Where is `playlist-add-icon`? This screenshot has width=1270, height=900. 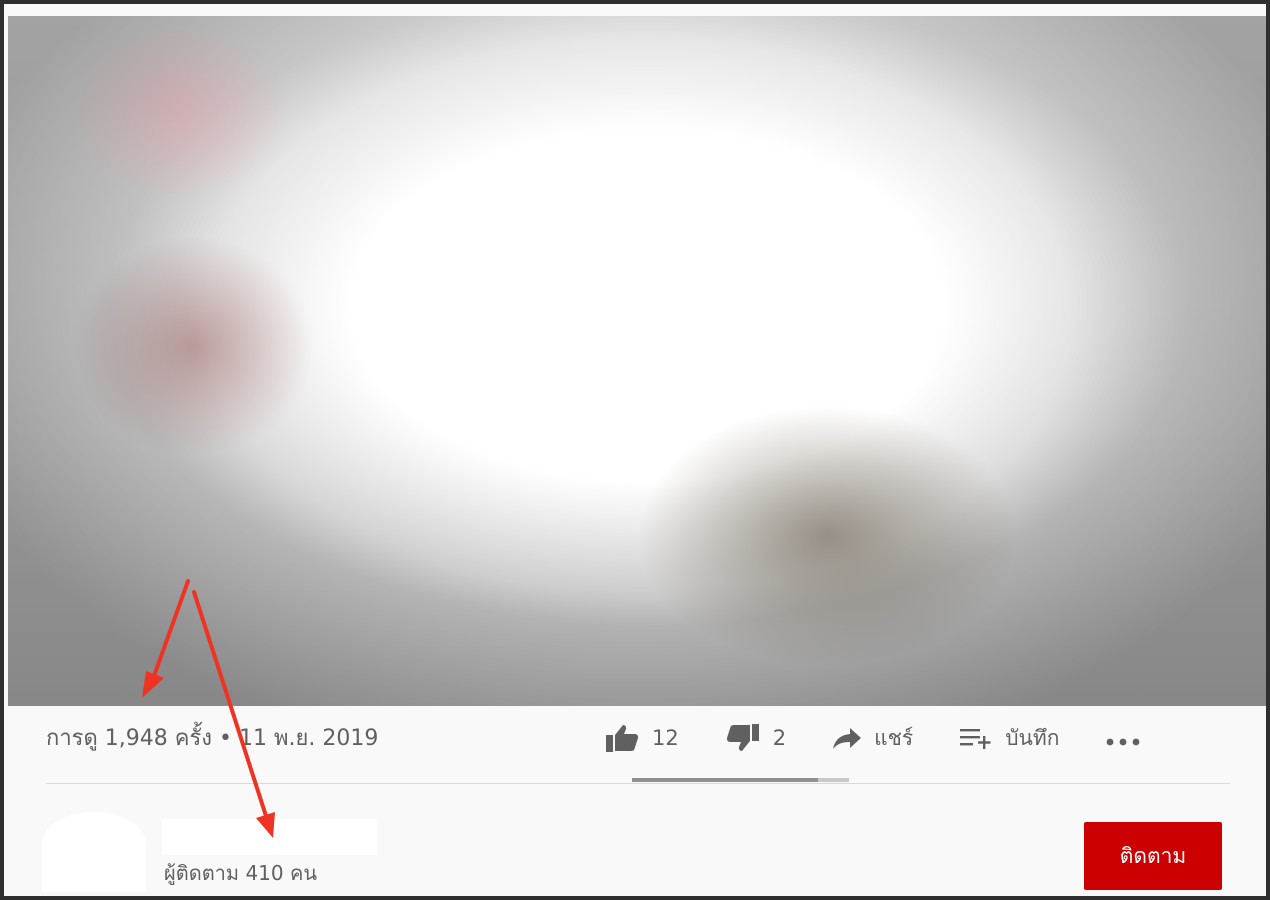 playlist-add-icon is located at coordinates (976, 738).